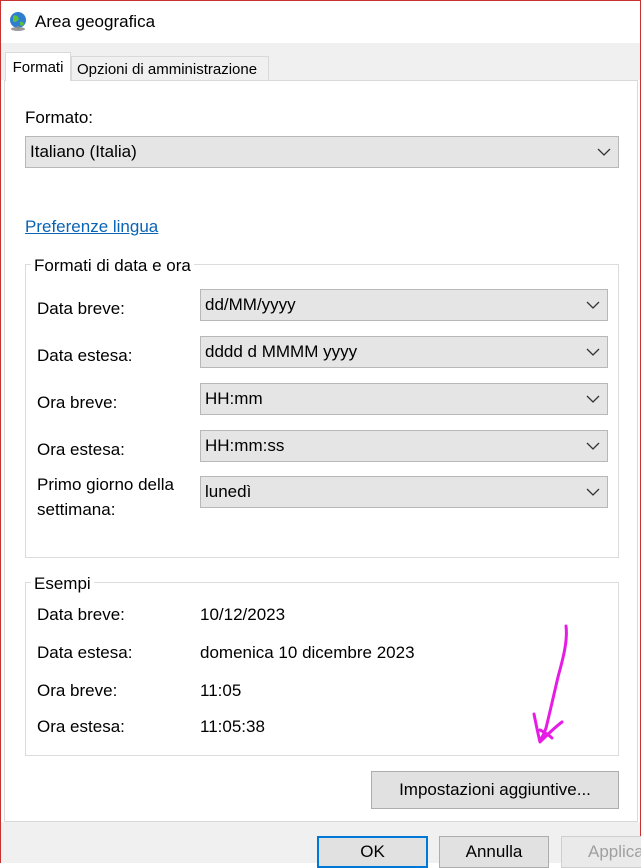  I want to click on short-date-label: Data breve:, so click(81, 308).